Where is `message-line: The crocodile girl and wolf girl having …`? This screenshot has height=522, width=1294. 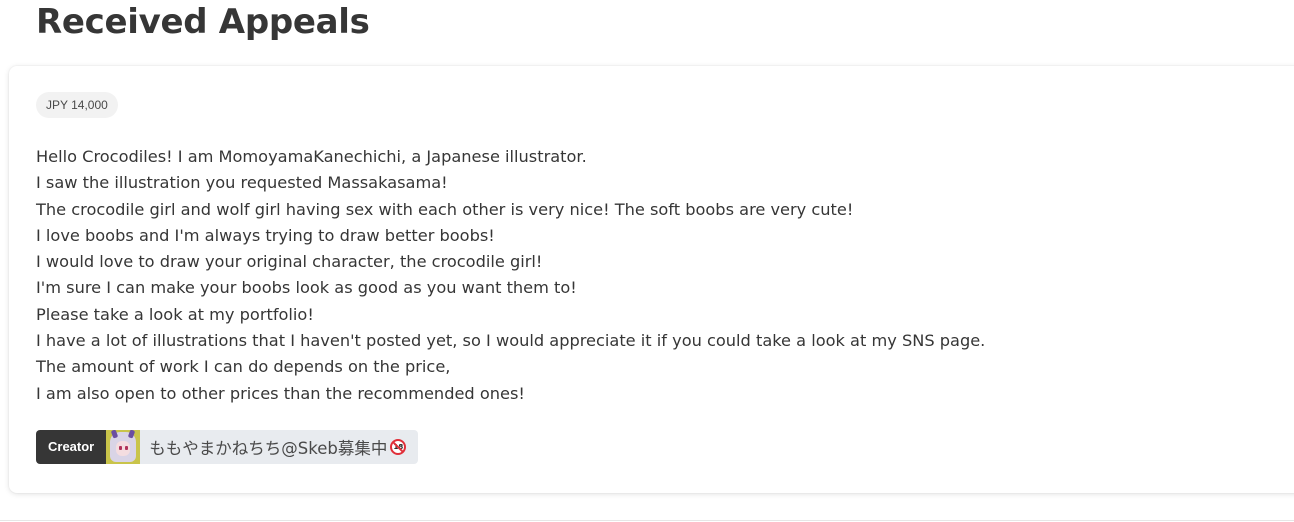 message-line: The crocodile girl and wolf girl having … is located at coordinates (445, 209).